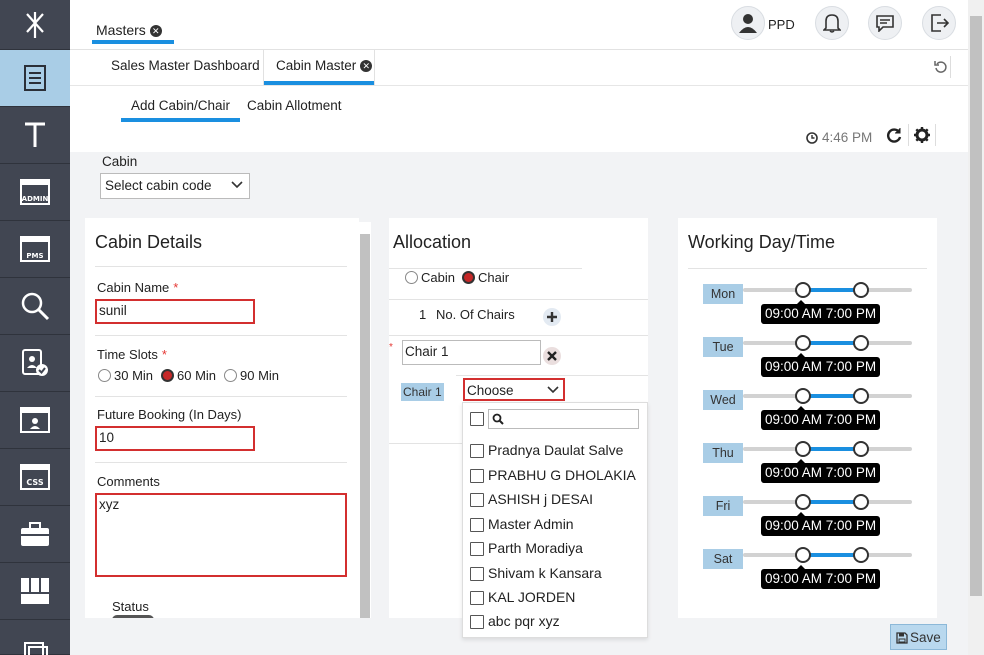 Image resolution: width=984 pixels, height=655 pixels. What do you see at coordinates (251, 375) in the screenshot?
I see `radio-90-min: 90 Min` at bounding box center [251, 375].